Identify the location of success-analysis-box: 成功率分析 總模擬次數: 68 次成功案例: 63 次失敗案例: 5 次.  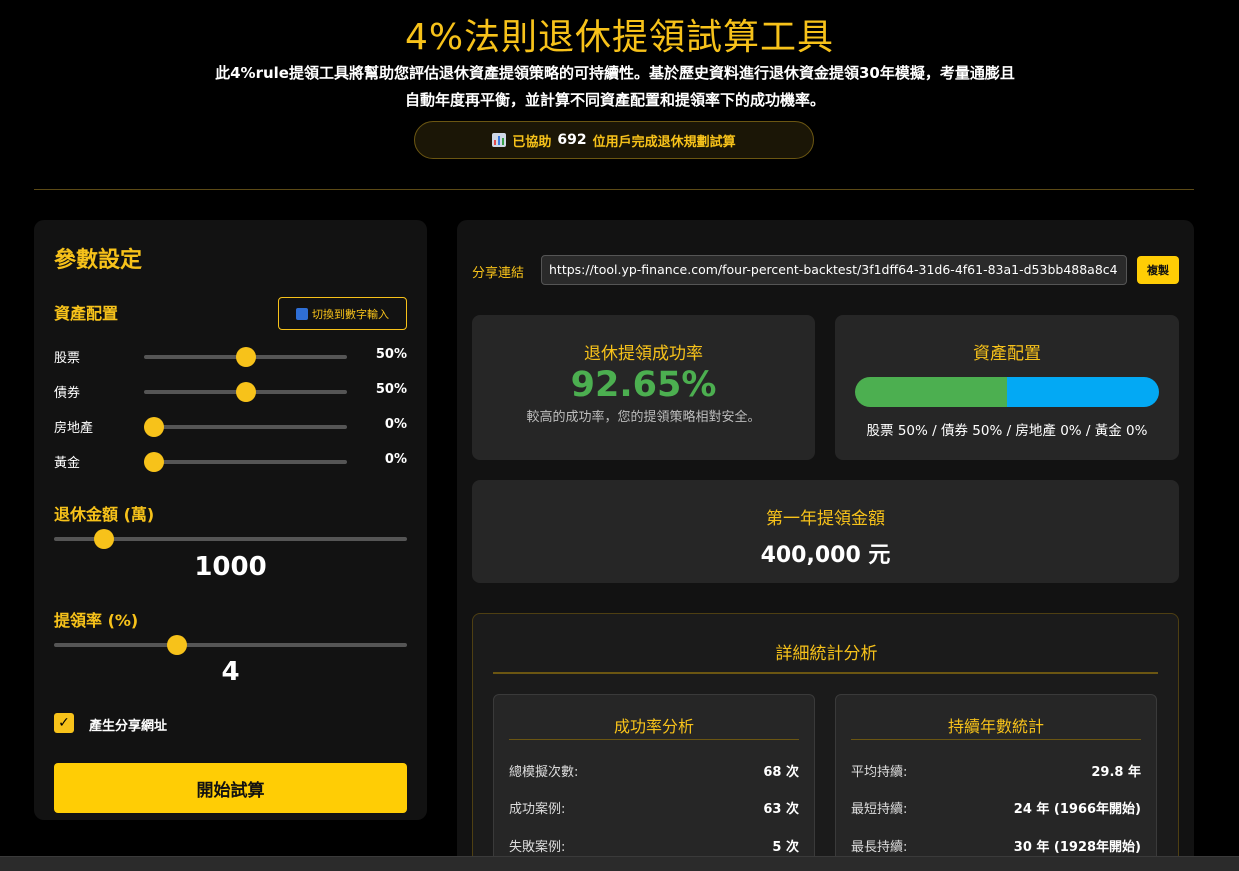
(654, 782).